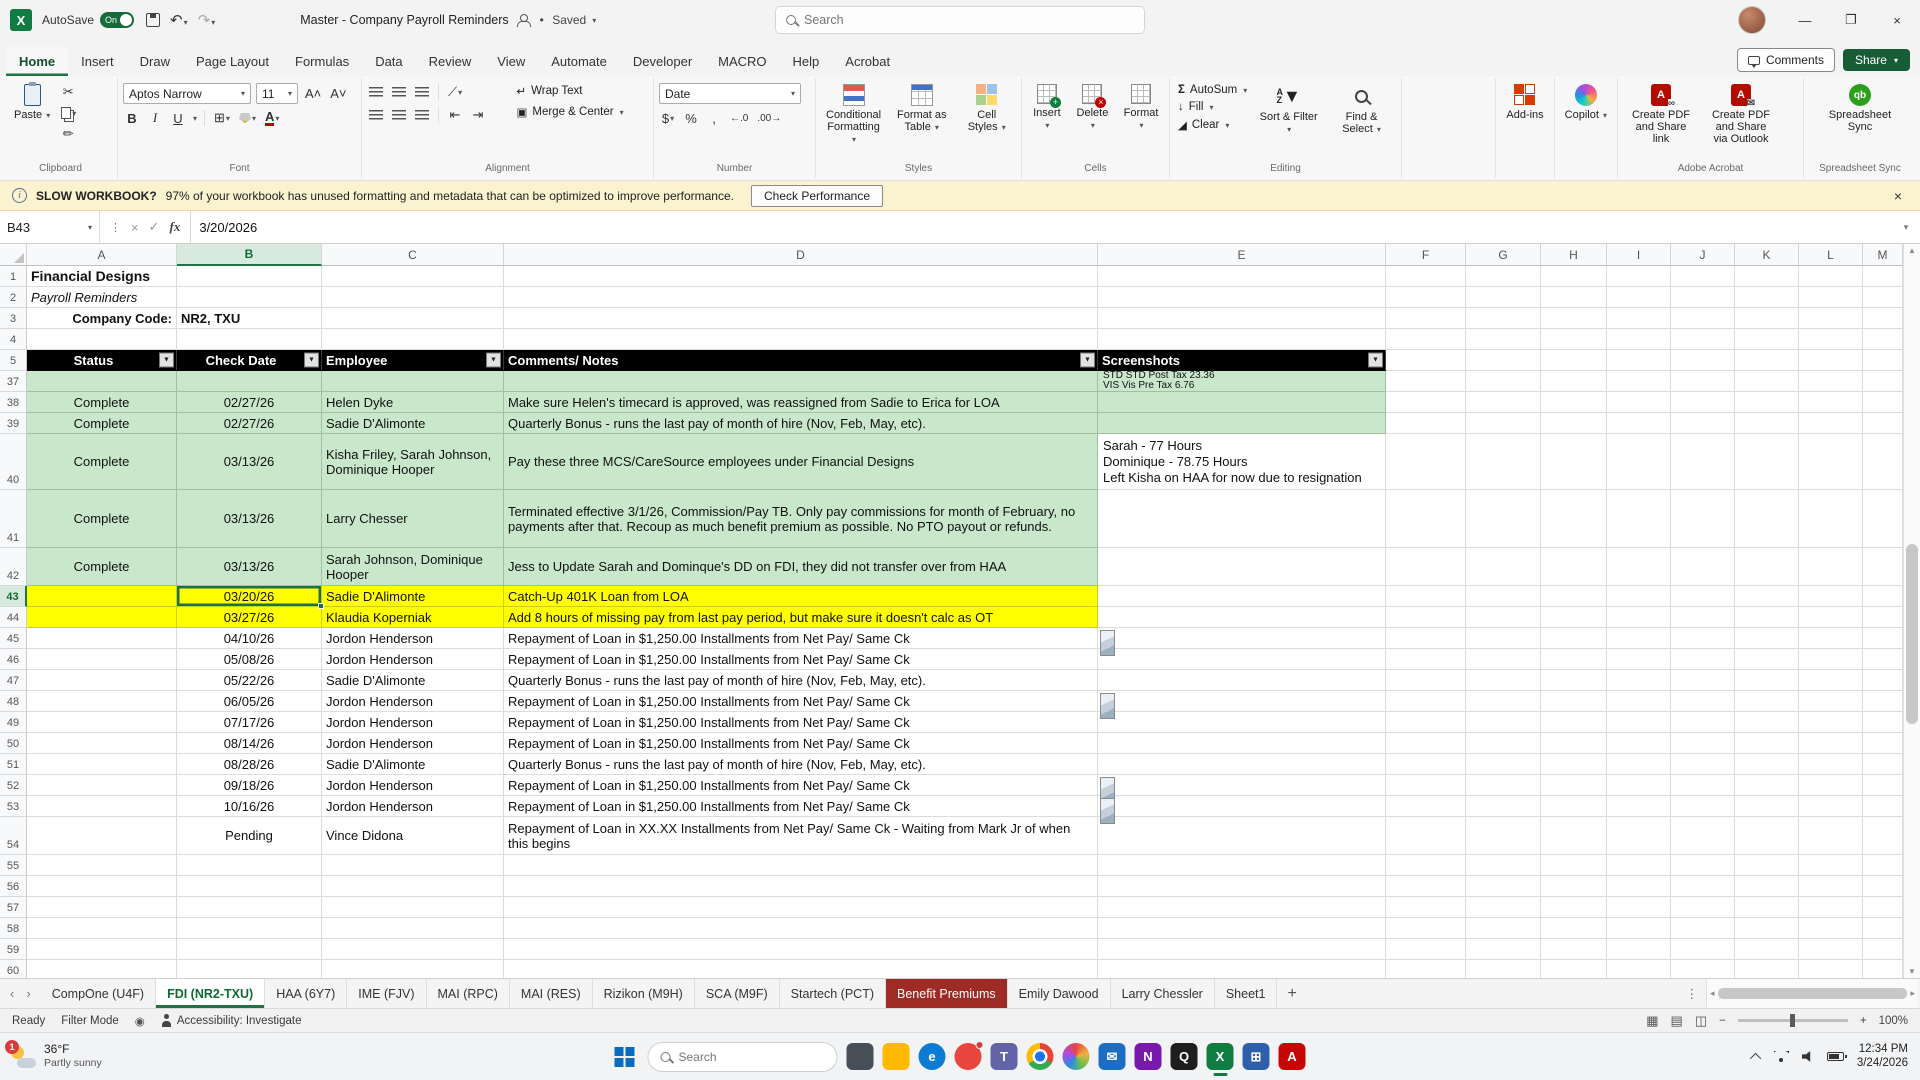 This screenshot has height=1080, width=1920. Describe the element at coordinates (1574, 680) in the screenshot. I see `cell-H47` at that location.